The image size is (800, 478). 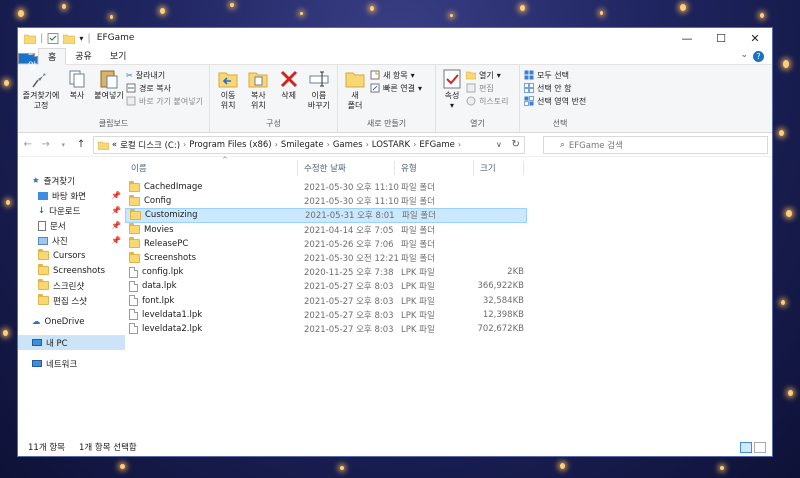 I want to click on details-view-icon, so click(x=746, y=447).